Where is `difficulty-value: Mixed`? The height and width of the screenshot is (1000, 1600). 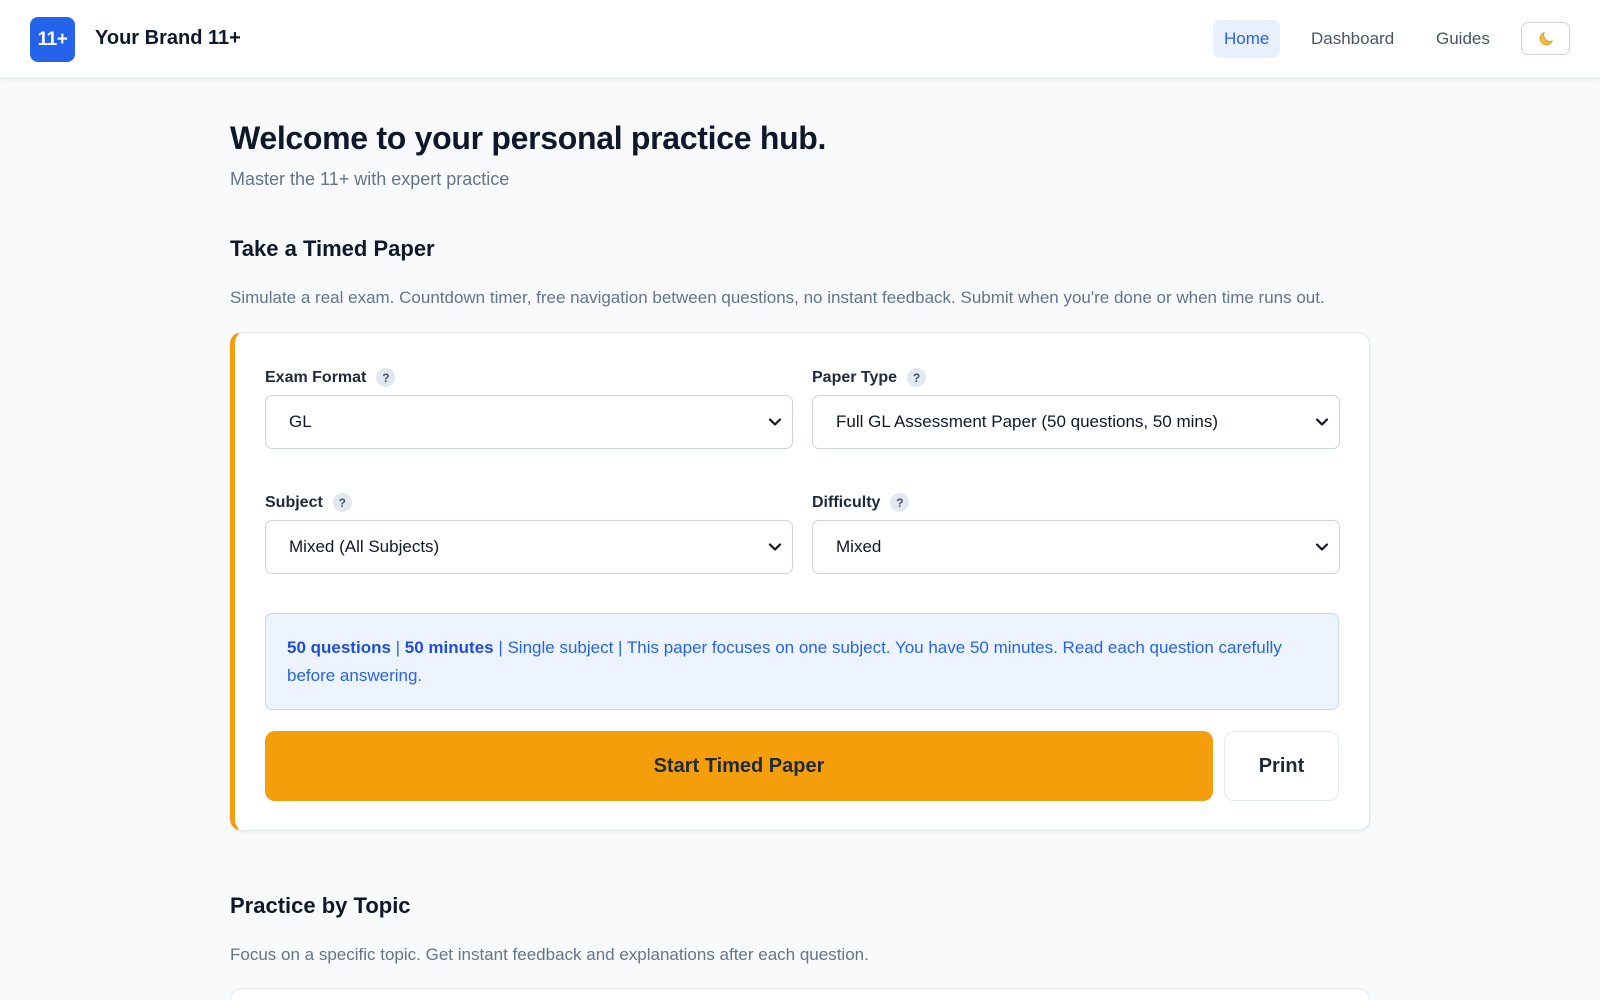 difficulty-value: Mixed is located at coordinates (859, 546).